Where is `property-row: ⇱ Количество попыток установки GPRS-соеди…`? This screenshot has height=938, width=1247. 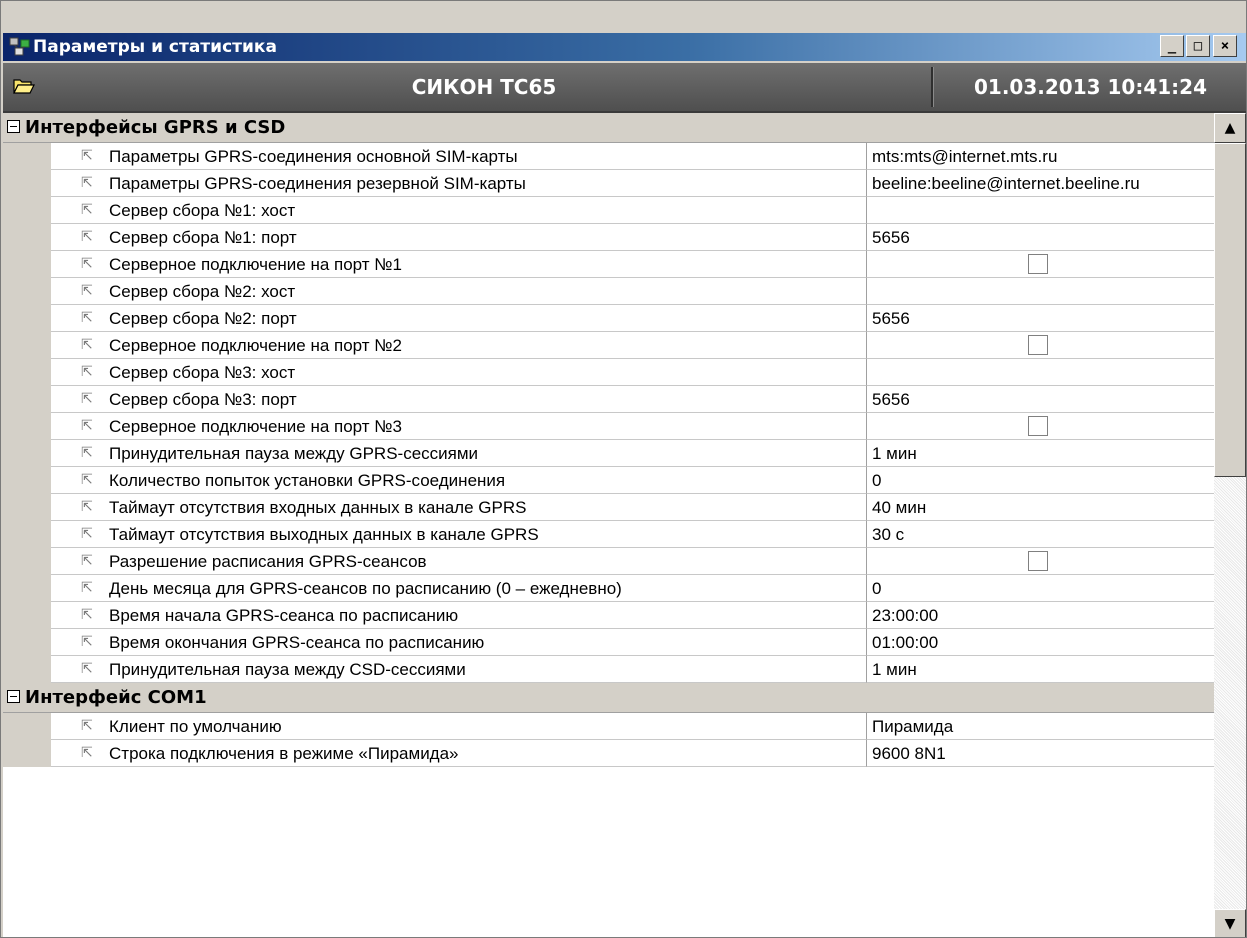
property-row: ⇱ Количество попыток установки GPRS-соеди… is located at coordinates (608, 480).